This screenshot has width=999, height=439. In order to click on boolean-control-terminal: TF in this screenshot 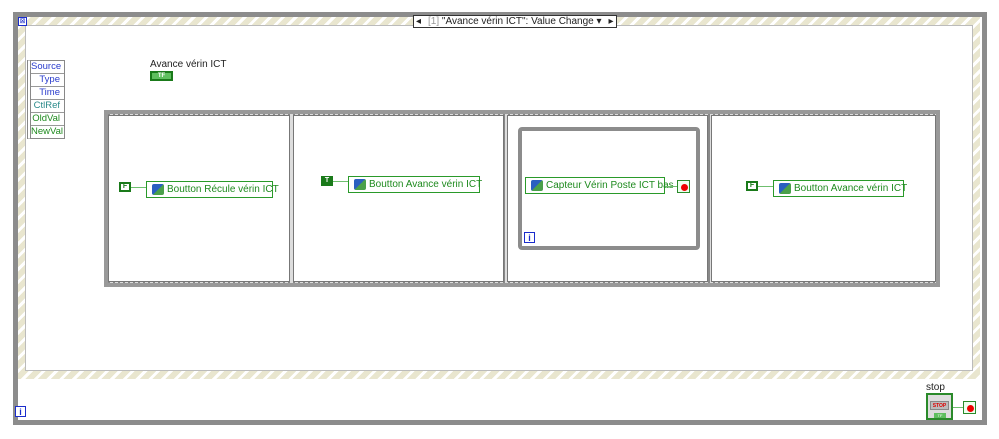, I will do `click(161, 76)`.